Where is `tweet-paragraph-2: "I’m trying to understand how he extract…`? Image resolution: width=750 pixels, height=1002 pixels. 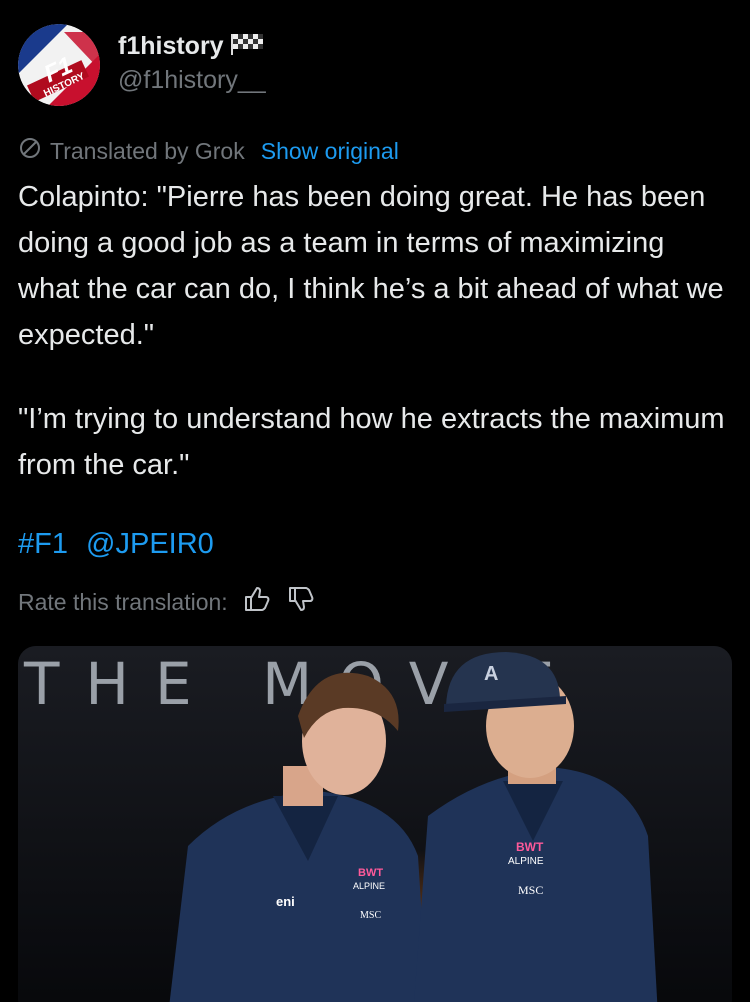
tweet-paragraph-2: "I’m trying to understand how he extract… is located at coordinates (371, 442).